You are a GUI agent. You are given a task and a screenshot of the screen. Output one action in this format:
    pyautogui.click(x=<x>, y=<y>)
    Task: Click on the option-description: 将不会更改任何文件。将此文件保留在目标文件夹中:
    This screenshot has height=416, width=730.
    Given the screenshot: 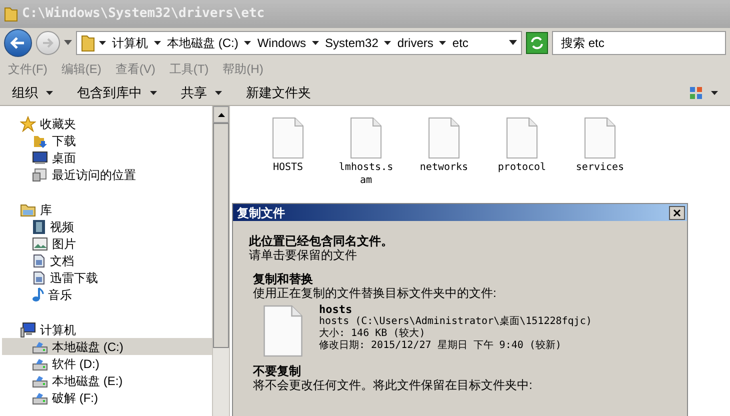 What is the action you would take?
    pyautogui.click(x=393, y=385)
    